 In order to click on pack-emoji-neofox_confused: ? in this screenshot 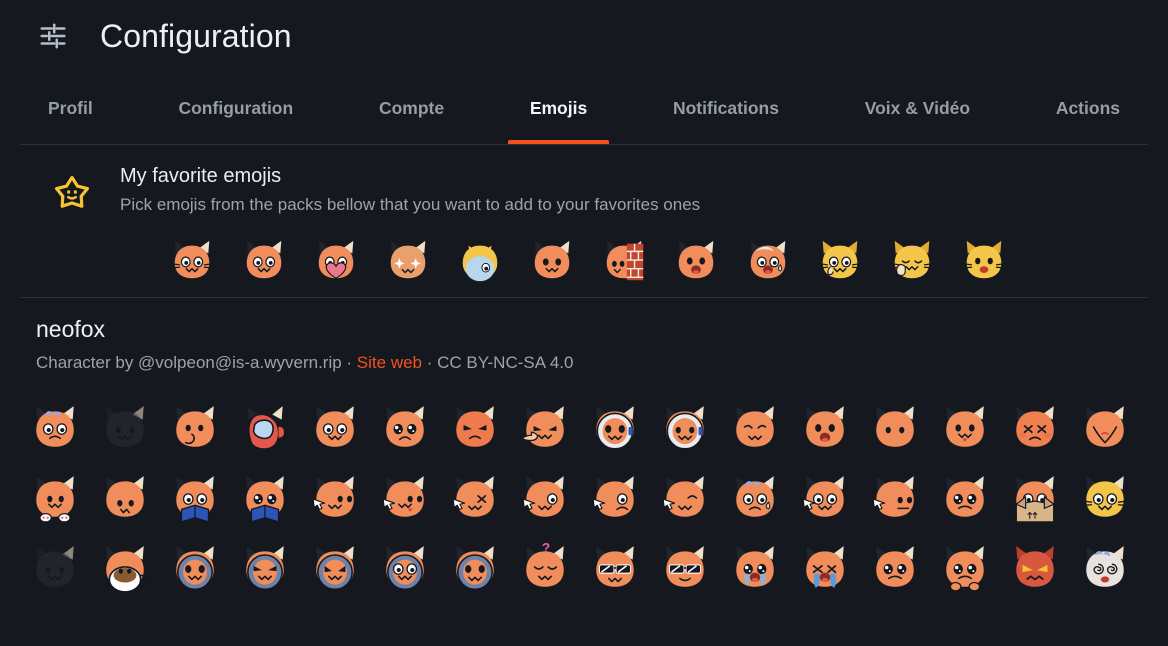, I will do `click(545, 568)`.